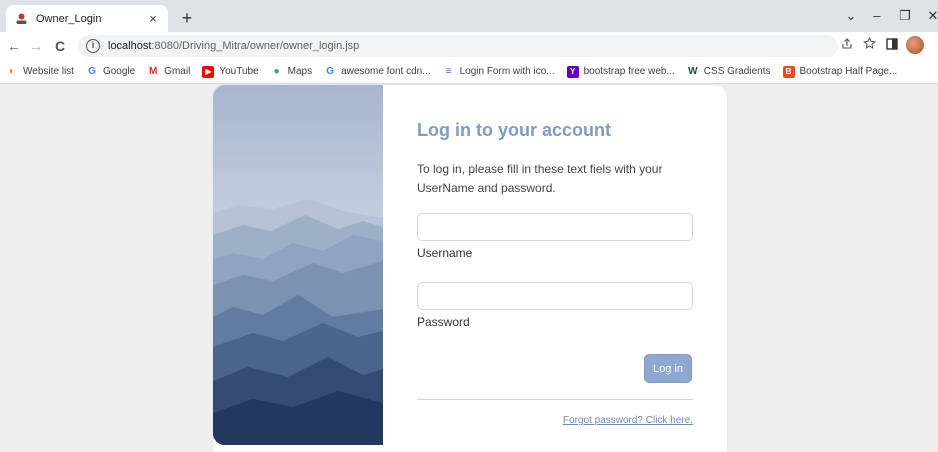 Image resolution: width=938 pixels, height=452 pixels. What do you see at coordinates (93, 46) in the screenshot?
I see `site-info-icon: i` at bounding box center [93, 46].